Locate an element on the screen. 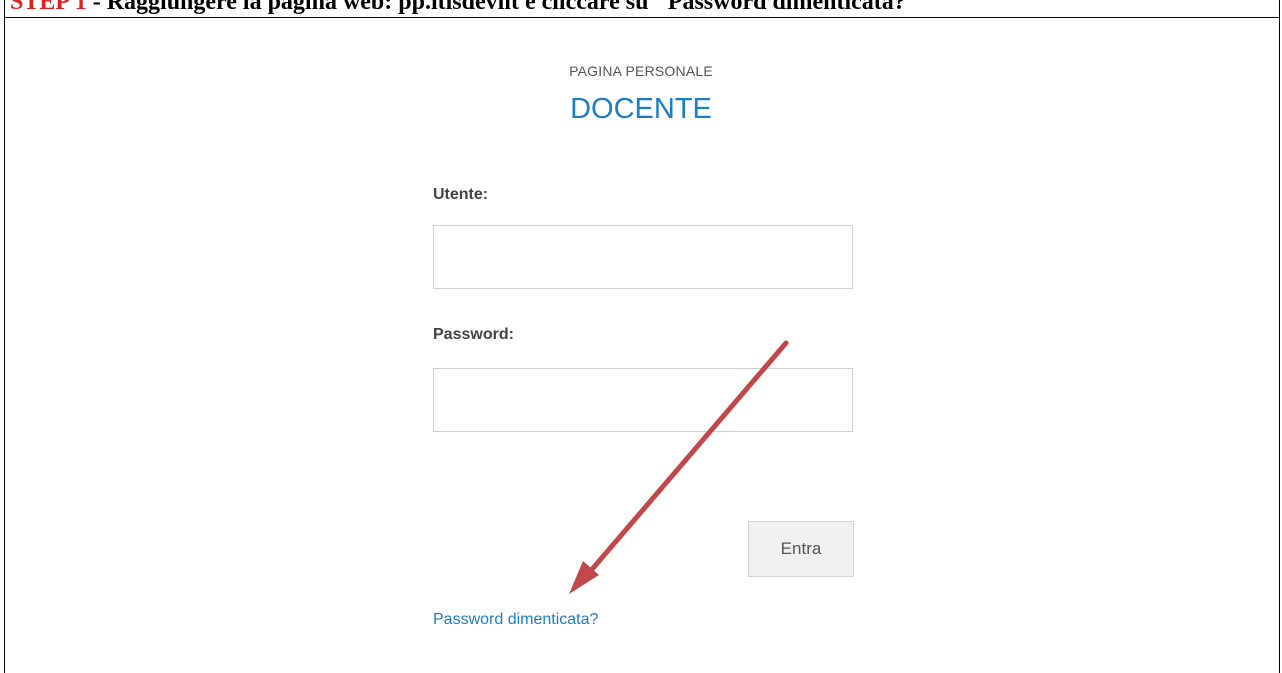  username-input is located at coordinates (643, 257).